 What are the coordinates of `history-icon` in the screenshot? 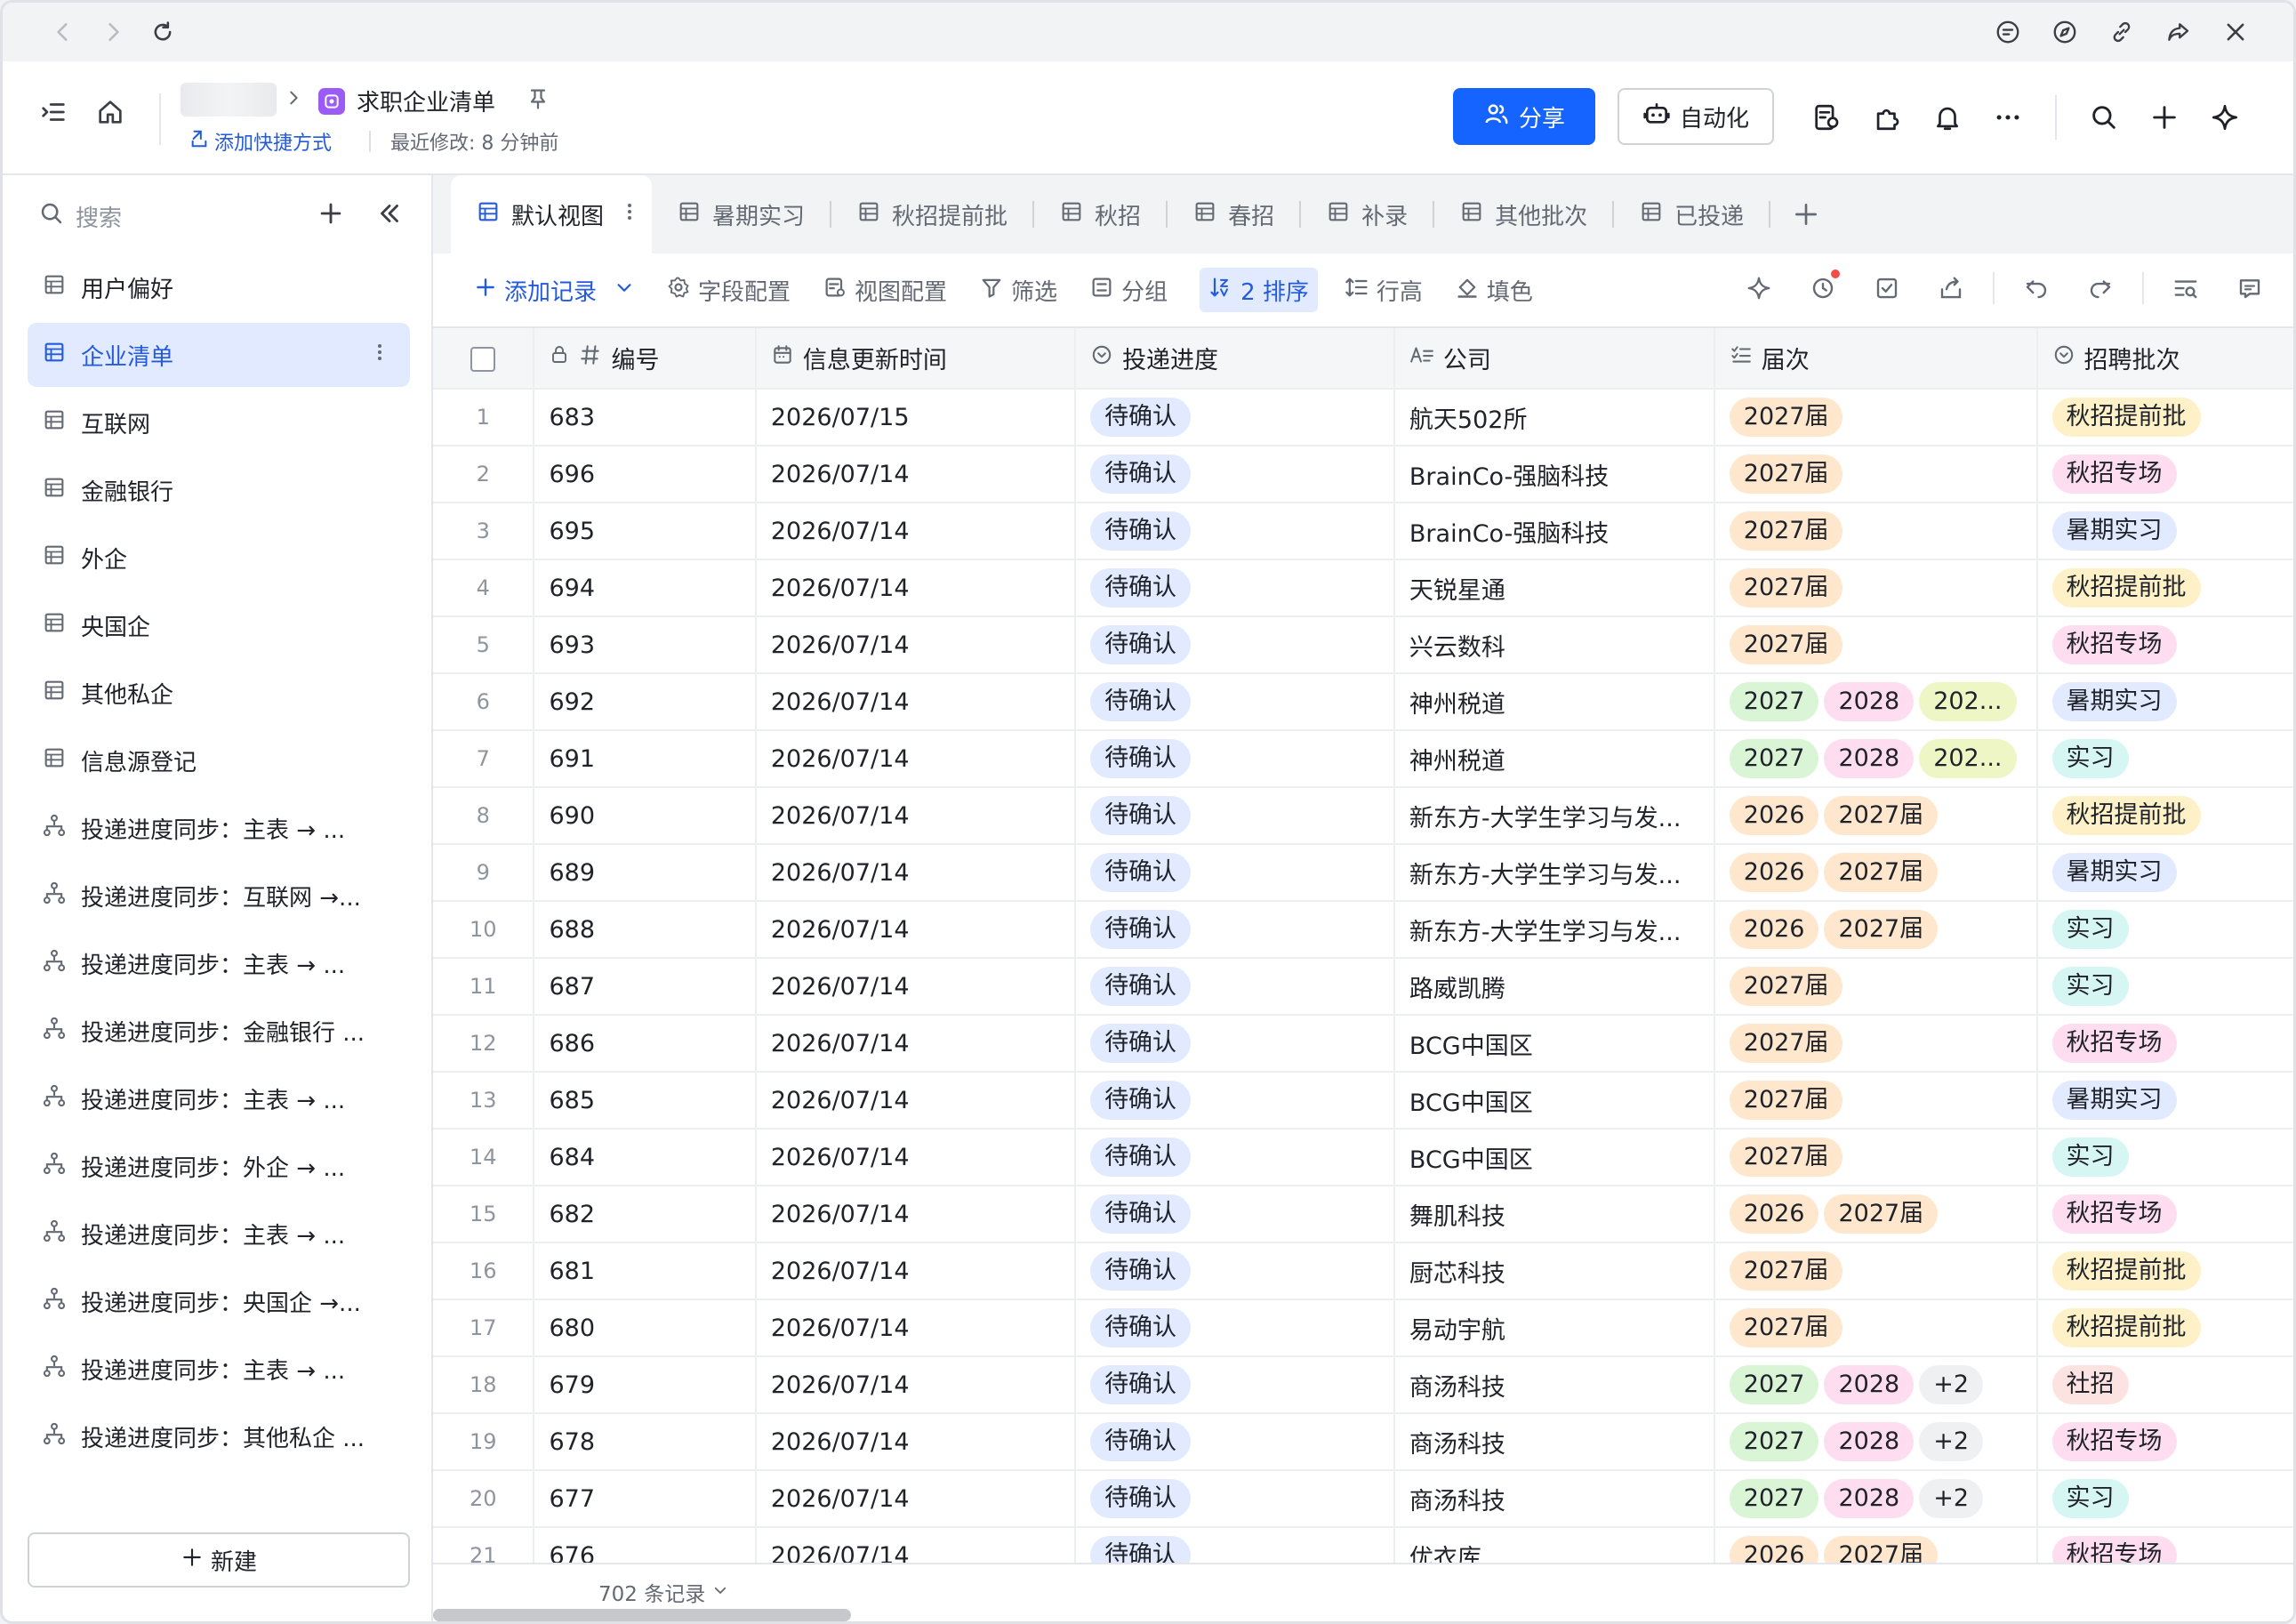 It's located at (1823, 288).